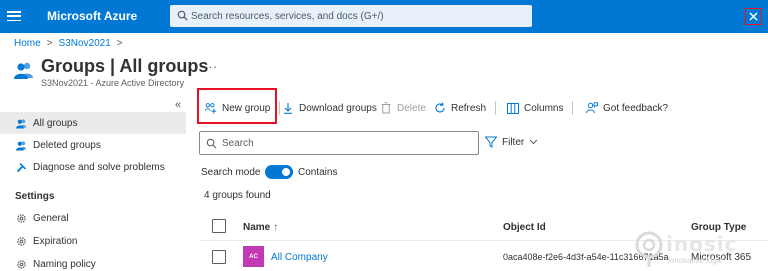 The width and height of the screenshot is (768, 271). I want to click on global-search, so click(351, 16).